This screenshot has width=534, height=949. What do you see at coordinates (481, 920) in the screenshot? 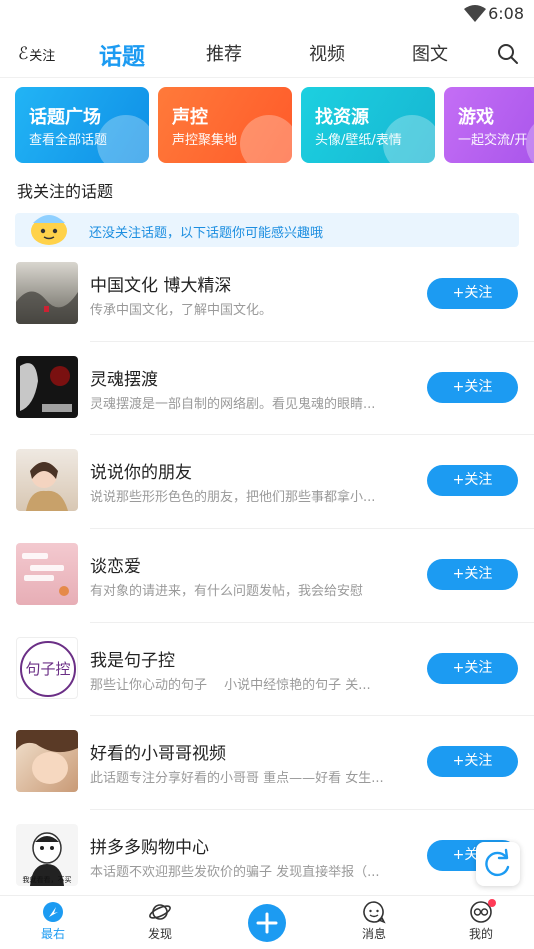
I see `nav-profile: 我的` at bounding box center [481, 920].